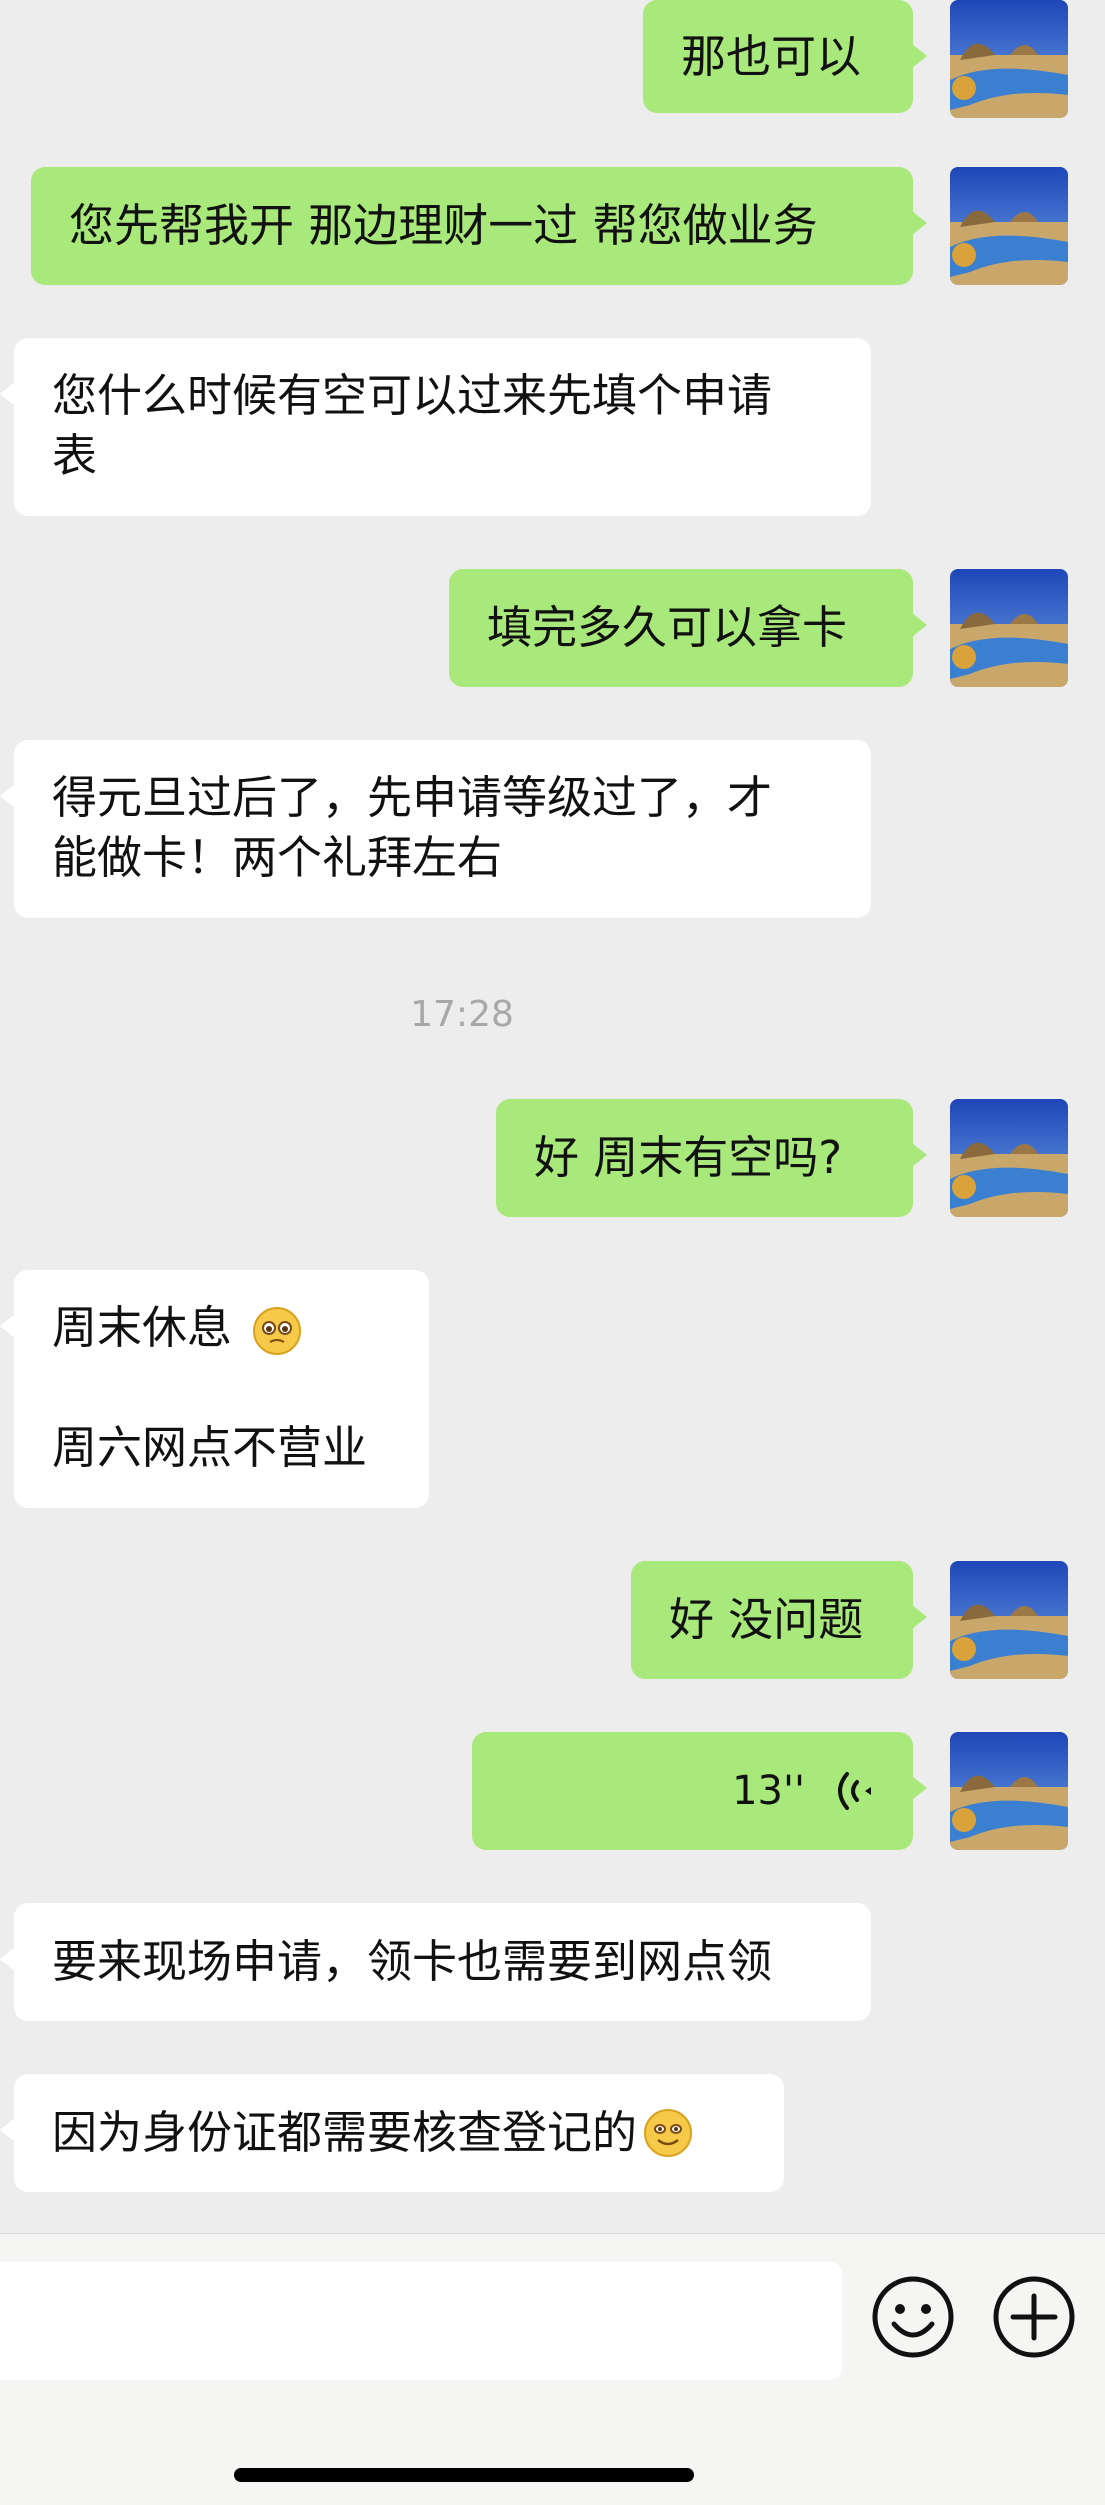 Image resolution: width=1105 pixels, height=2505 pixels. I want to click on message-bubble-incoming: 因为身份证都需要核查登记的, so click(392, 2133).